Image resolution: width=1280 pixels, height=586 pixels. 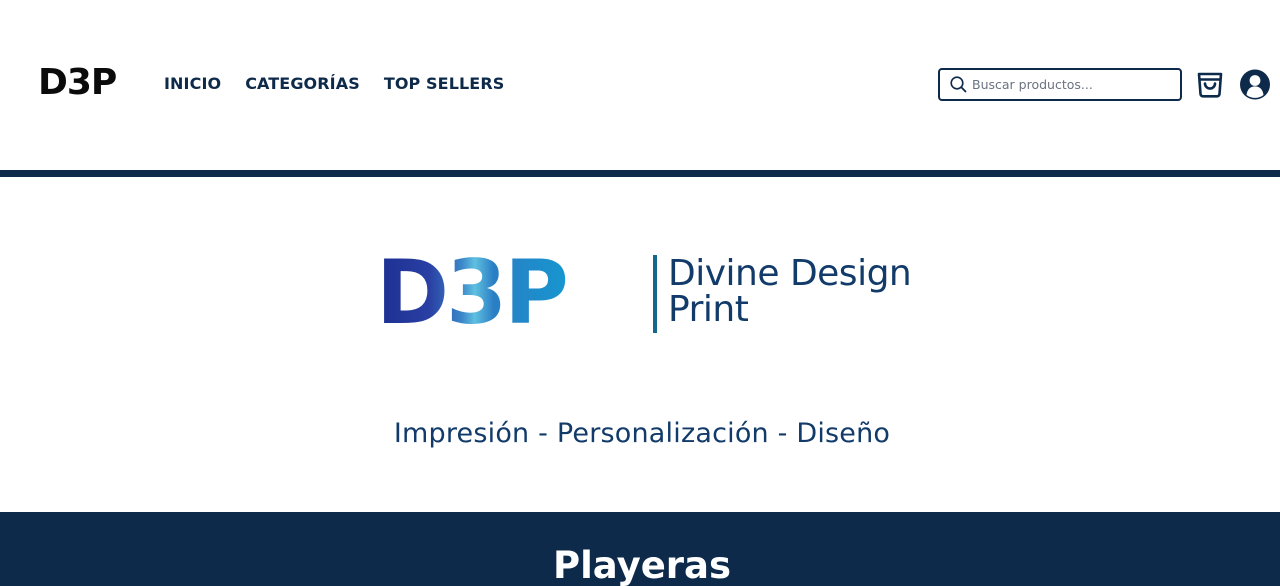 I want to click on search-icon, so click(x=958, y=84).